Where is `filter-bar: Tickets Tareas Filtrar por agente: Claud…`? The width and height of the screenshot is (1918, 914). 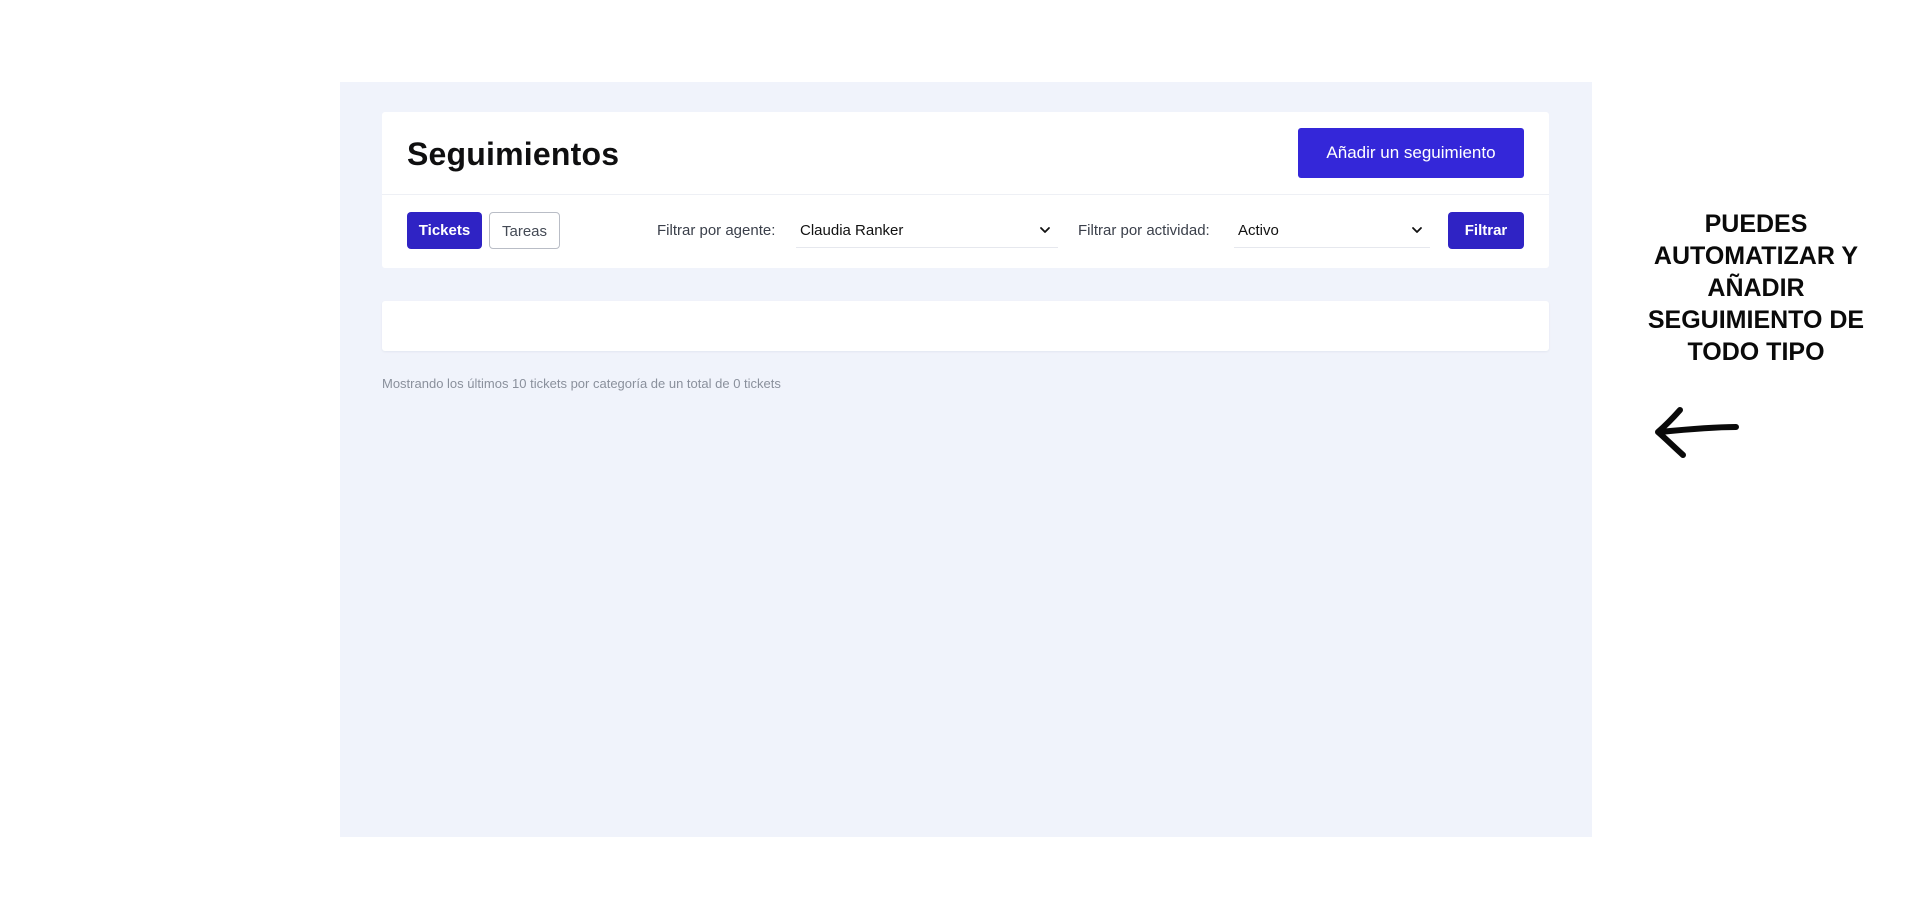
filter-bar: Tickets Tareas Filtrar por agente: Claud… is located at coordinates (965, 231).